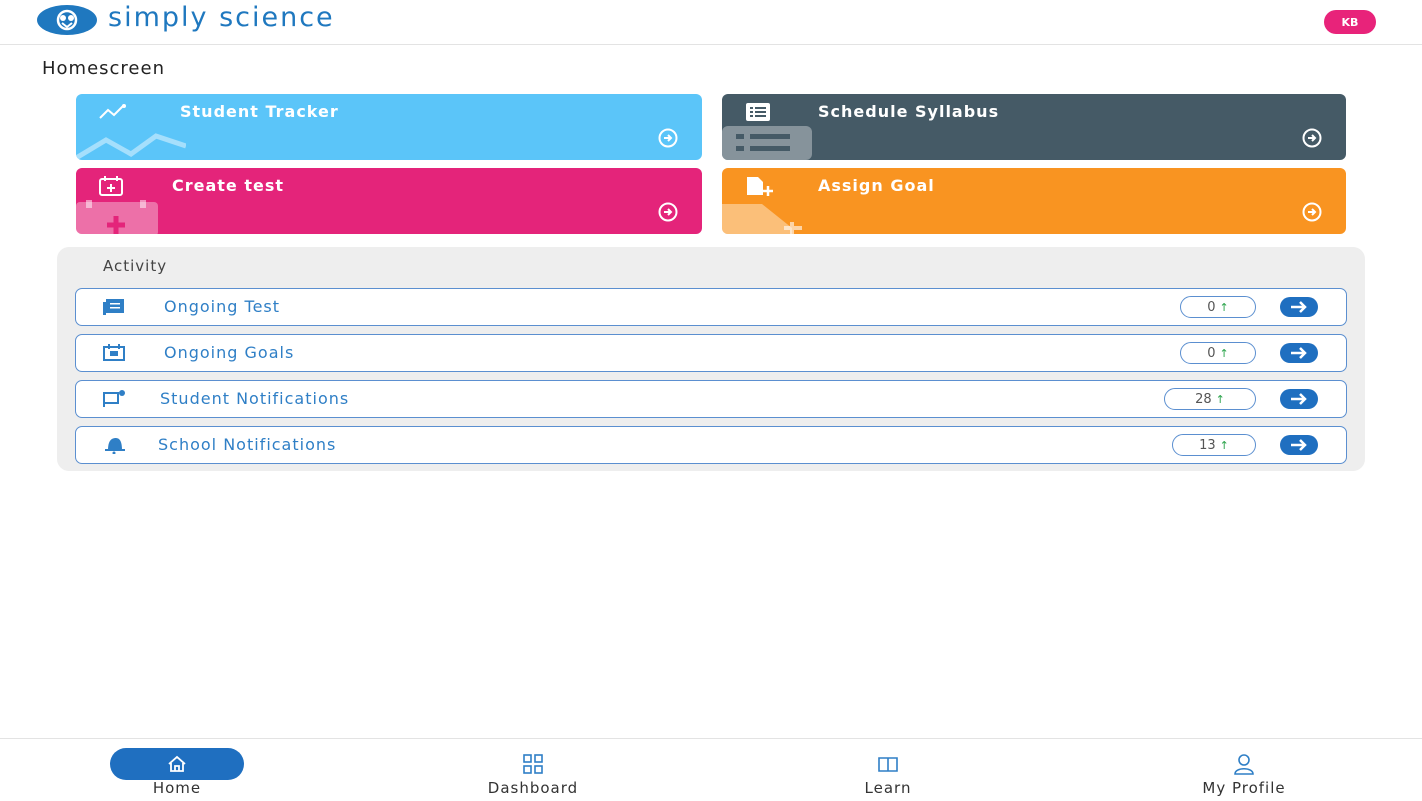 The image size is (1422, 801). I want to click on calendar-ghost-icon, so click(117, 217).